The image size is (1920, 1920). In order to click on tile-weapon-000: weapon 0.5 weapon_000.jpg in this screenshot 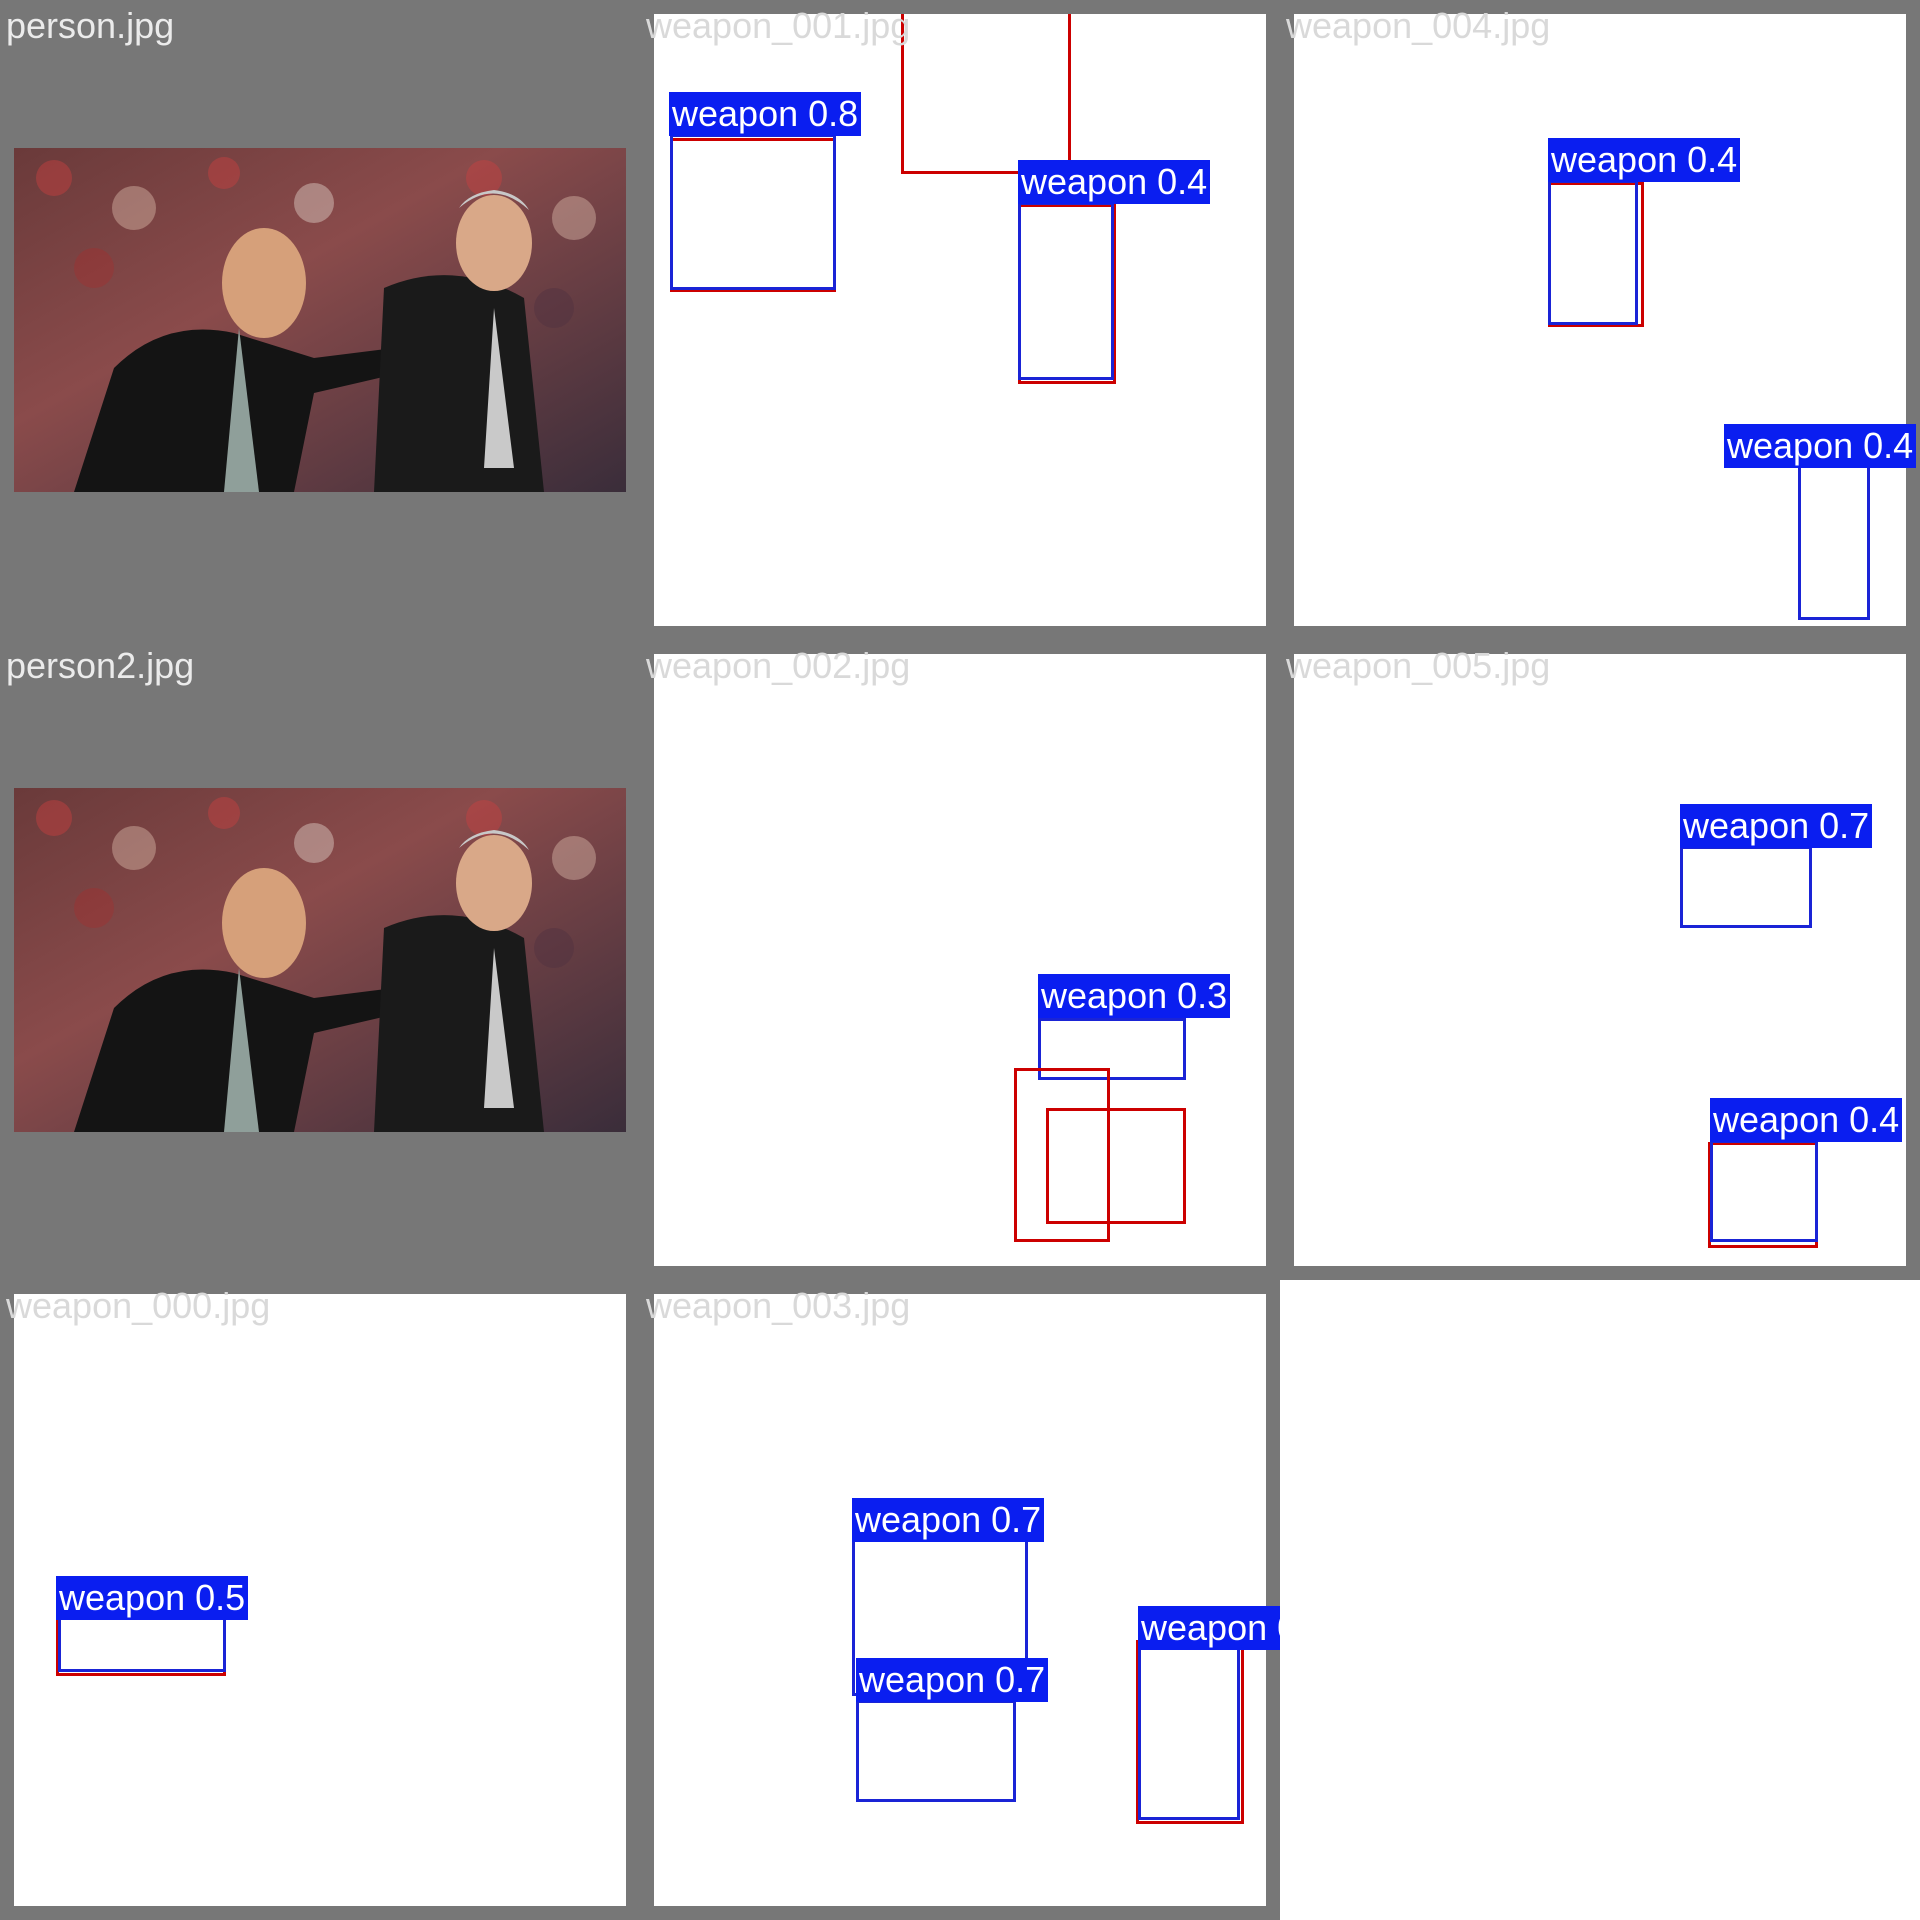, I will do `click(320, 1600)`.